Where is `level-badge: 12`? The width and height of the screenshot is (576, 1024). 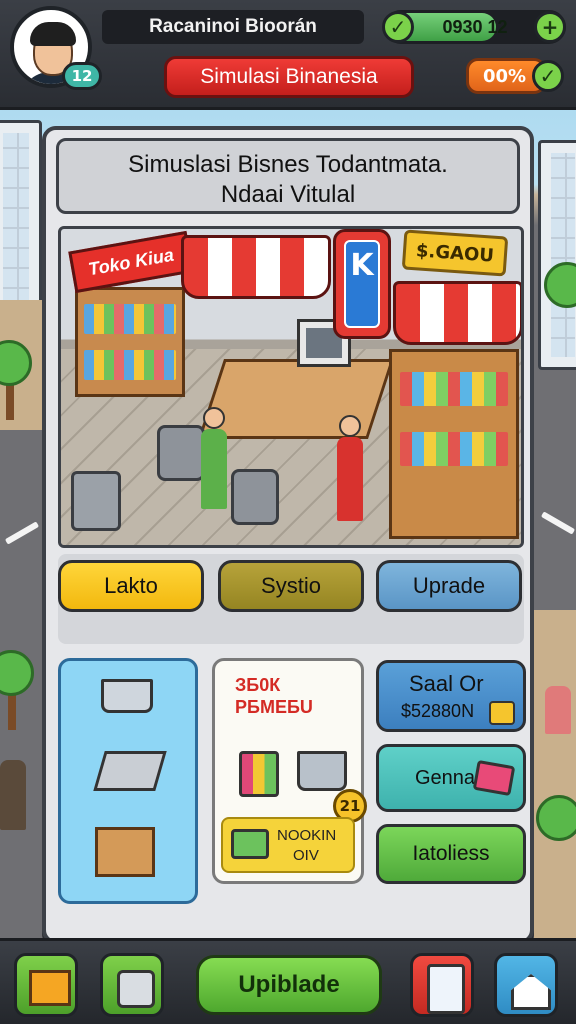 level-badge: 12 is located at coordinates (82, 76).